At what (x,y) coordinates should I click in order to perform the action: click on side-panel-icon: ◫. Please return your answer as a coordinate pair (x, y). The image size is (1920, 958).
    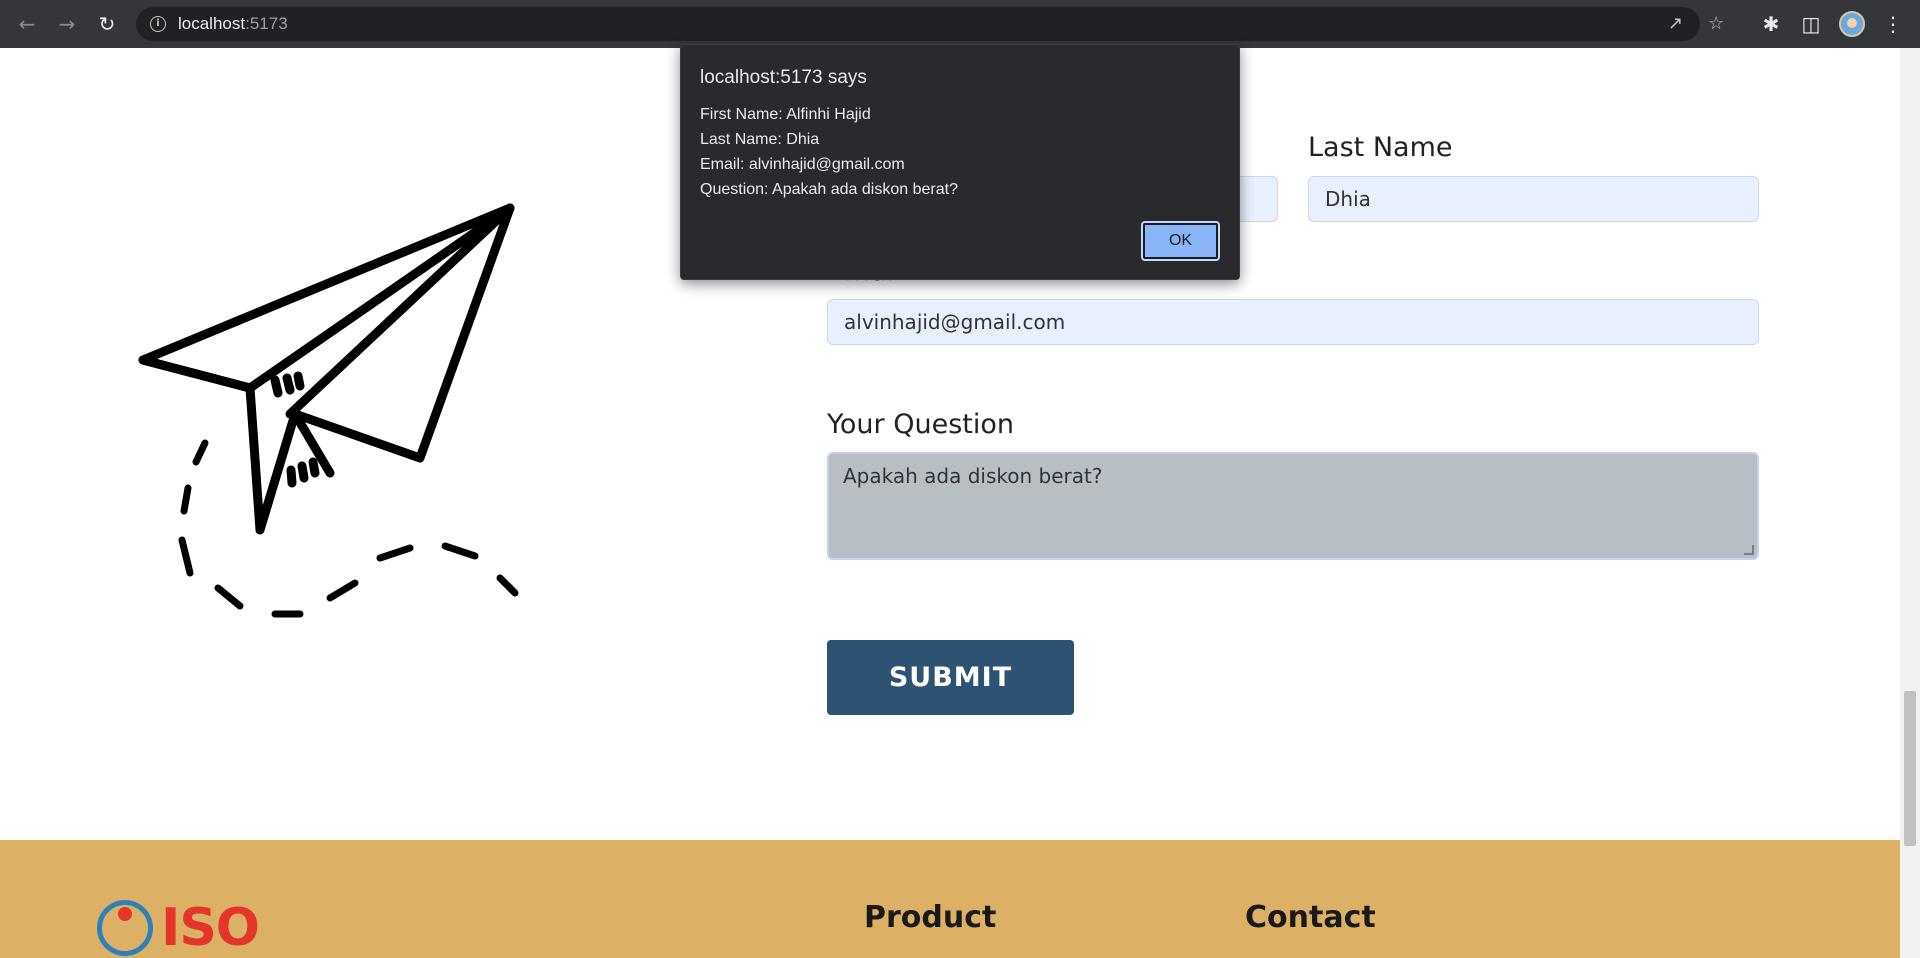
    Looking at the image, I should click on (1811, 24).